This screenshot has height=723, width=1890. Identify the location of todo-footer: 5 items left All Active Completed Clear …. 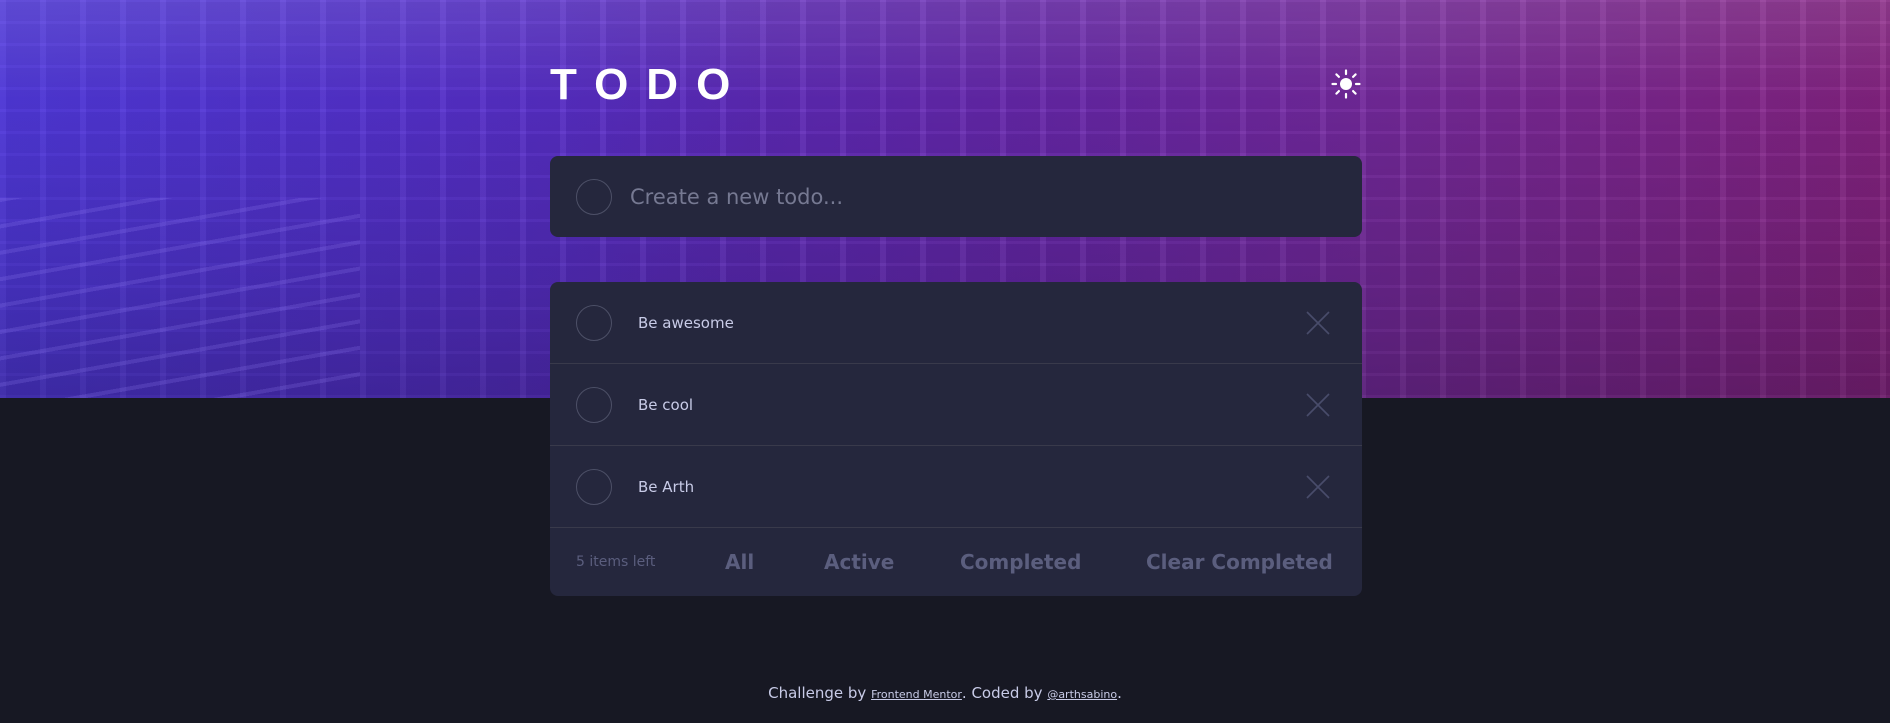
(956, 562).